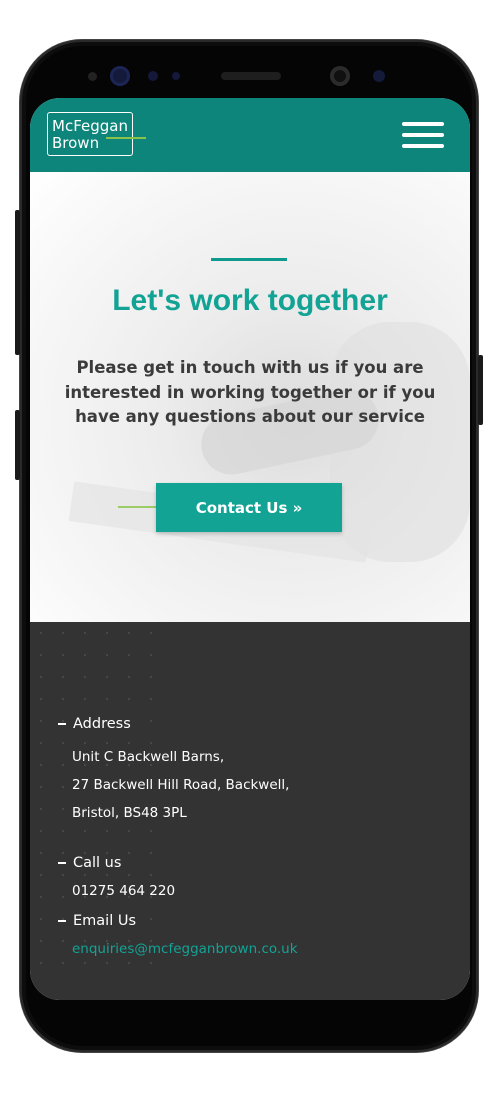 The width and height of the screenshot is (500, 1098). I want to click on email-link: enquiries@mcfegganbrown.co.uk, so click(185, 949).